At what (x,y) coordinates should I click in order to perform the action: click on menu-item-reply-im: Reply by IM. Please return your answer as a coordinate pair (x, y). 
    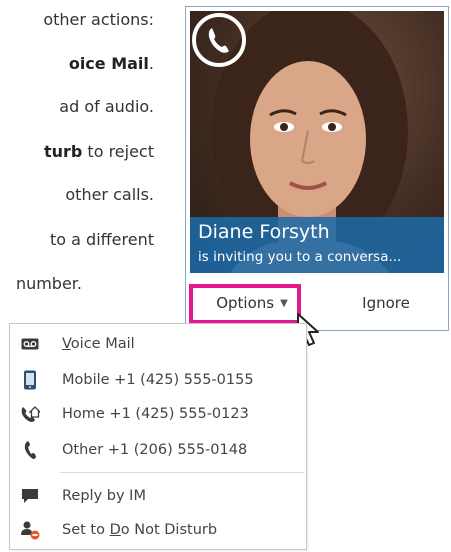
    Looking at the image, I should click on (158, 496).